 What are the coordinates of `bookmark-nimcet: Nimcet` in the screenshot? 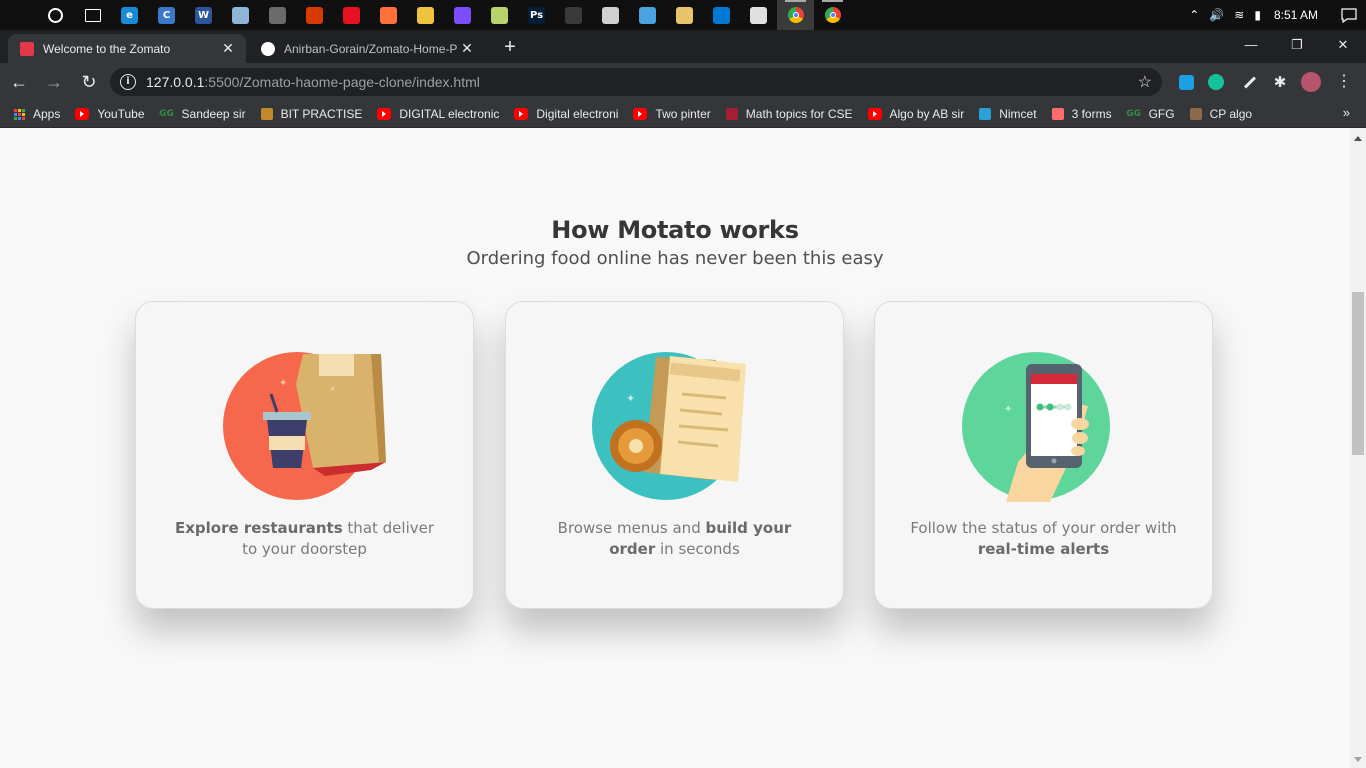 It's located at (1008, 114).